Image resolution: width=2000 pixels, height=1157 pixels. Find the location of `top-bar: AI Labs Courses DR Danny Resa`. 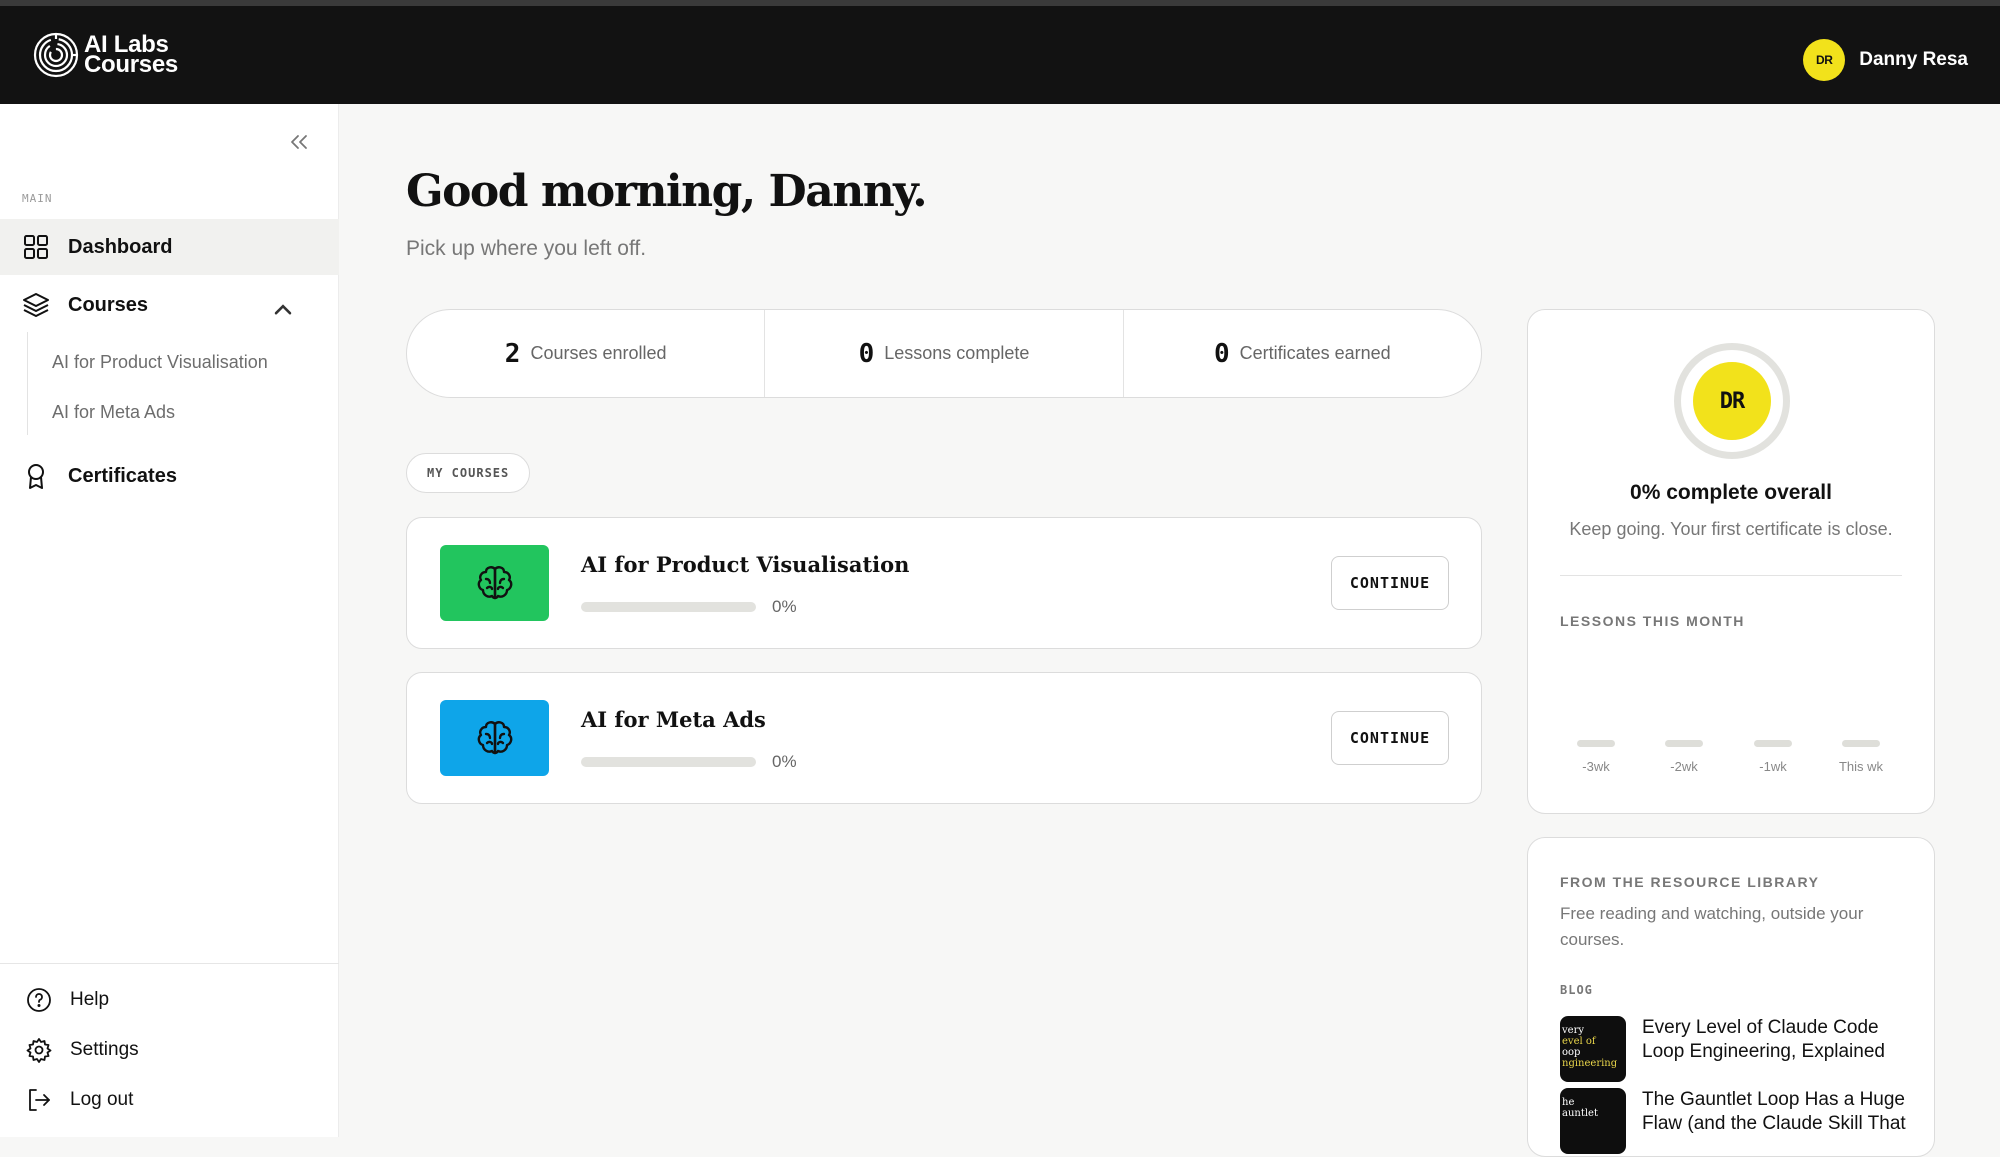

top-bar: AI Labs Courses DR Danny Resa is located at coordinates (1000, 52).